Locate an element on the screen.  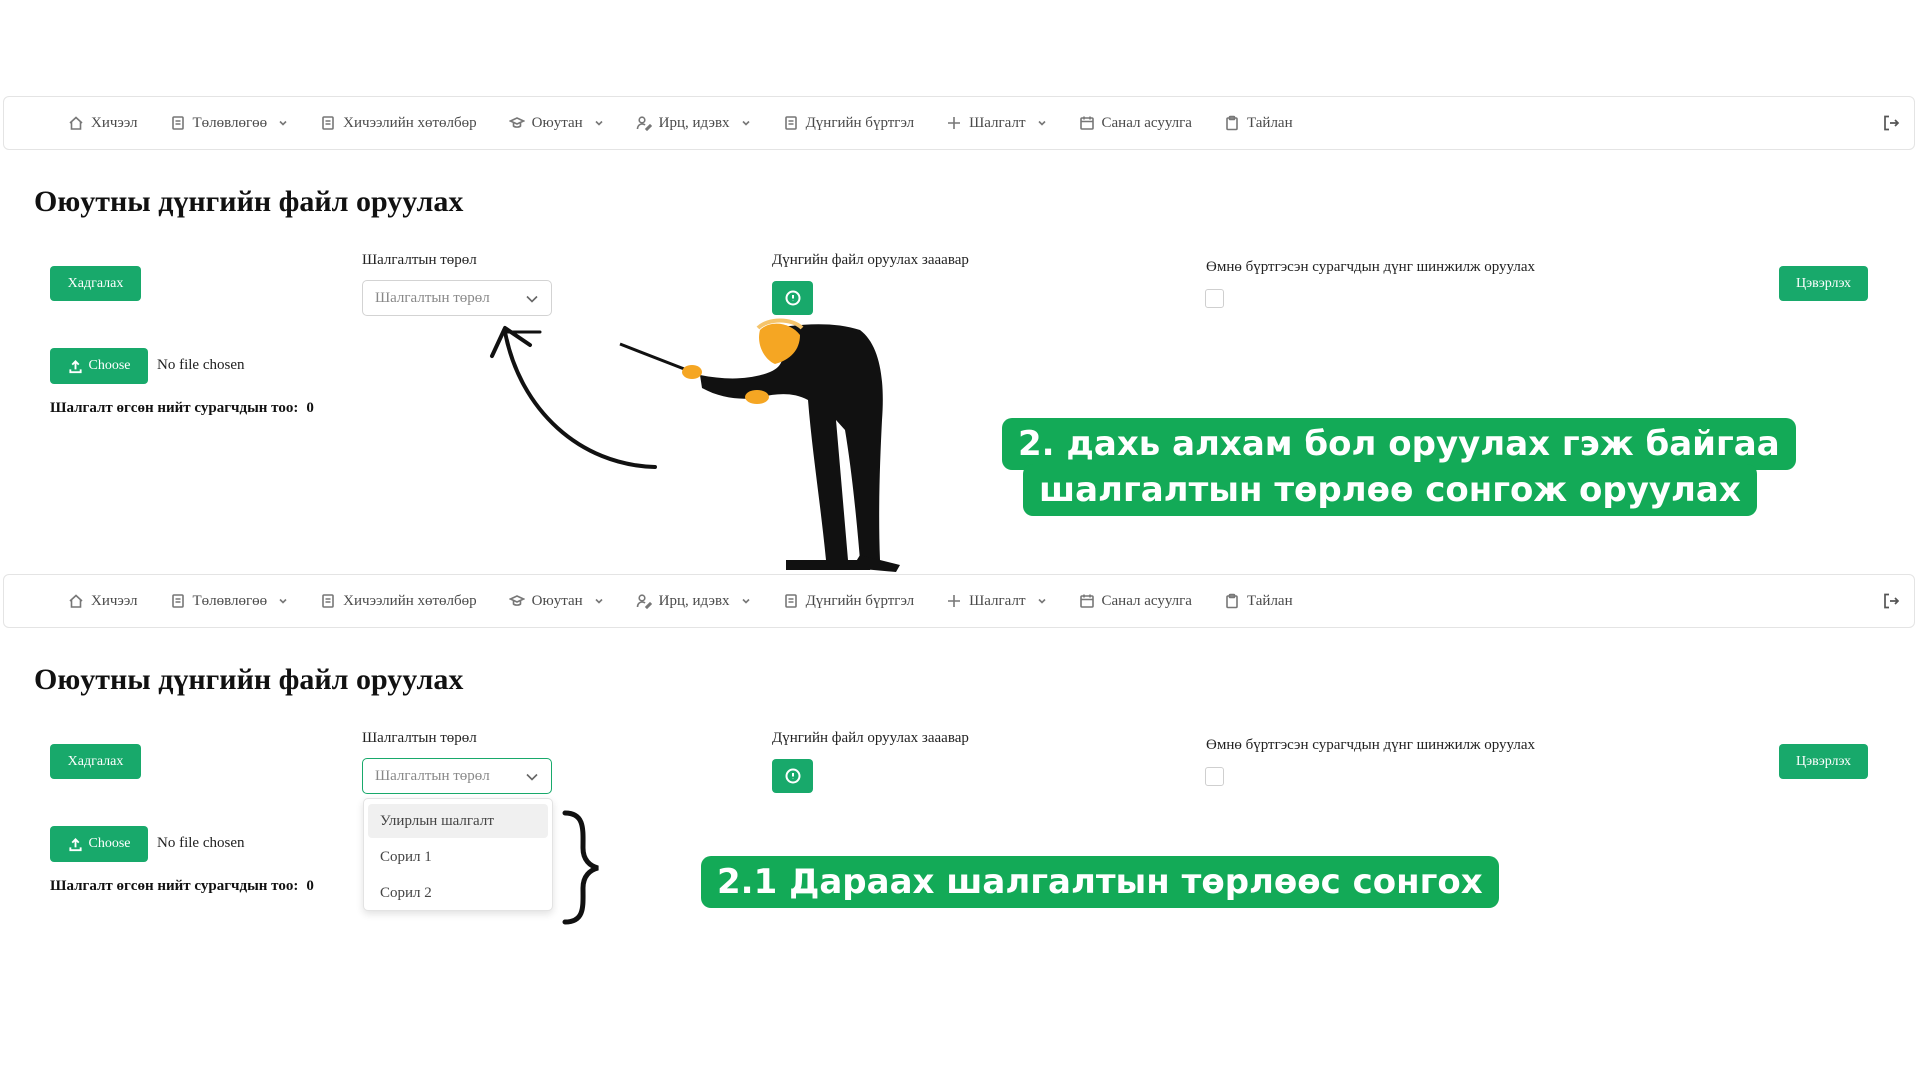
calendar-icon is located at coordinates (1086, 601).